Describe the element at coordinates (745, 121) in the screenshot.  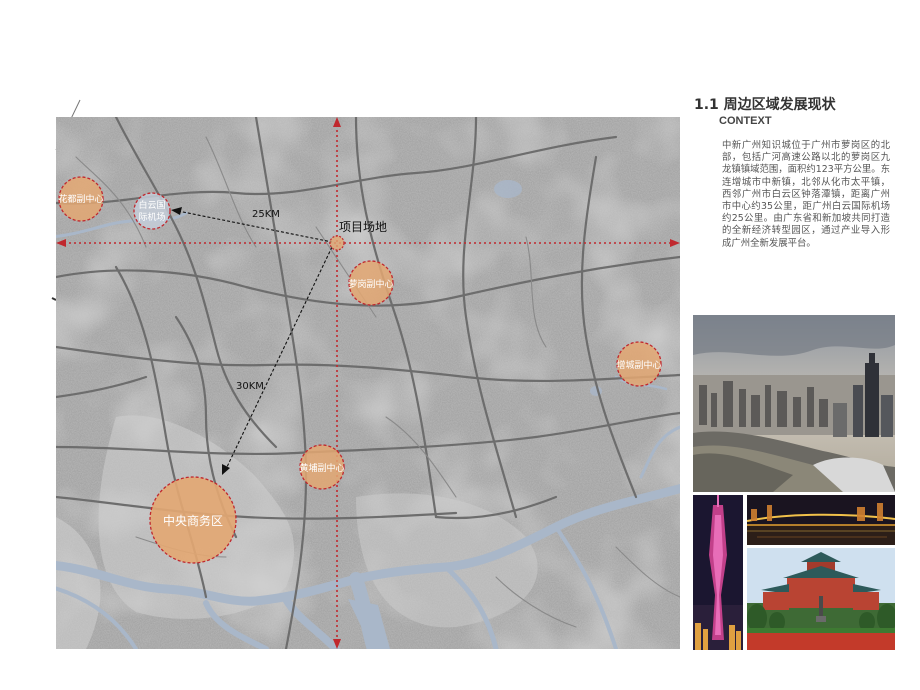
I see `section-subtitle: CONTEXT` at that location.